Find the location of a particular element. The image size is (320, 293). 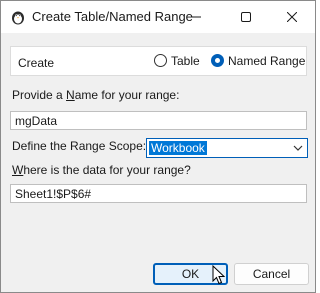

cancel-button: Cancel is located at coordinates (271, 274).